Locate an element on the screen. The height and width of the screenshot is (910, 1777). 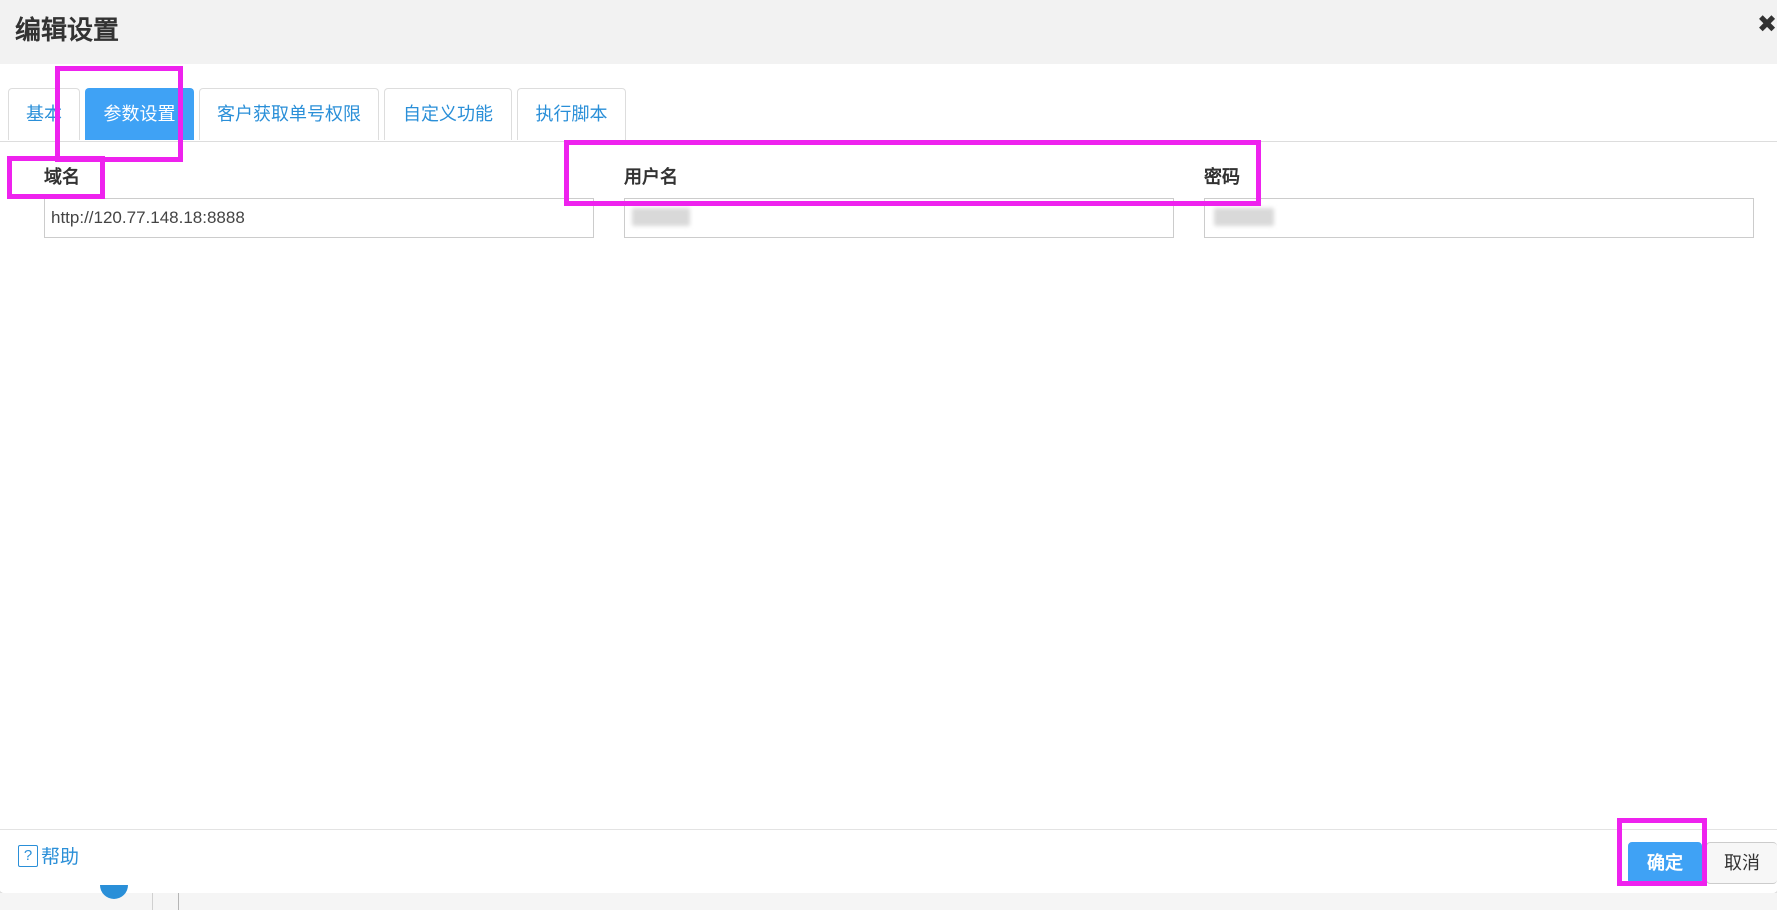
domain-label: 域名 is located at coordinates (62, 177).